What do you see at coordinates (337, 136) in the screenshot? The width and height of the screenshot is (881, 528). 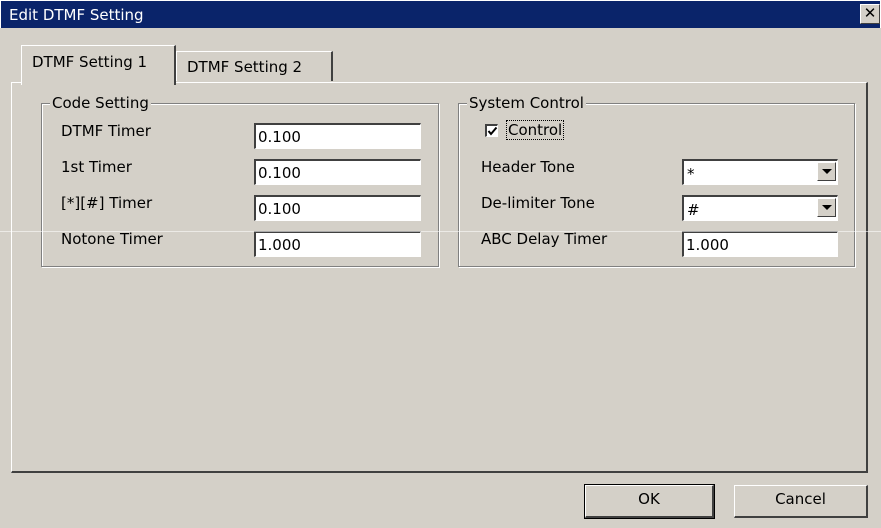 I see `dtmf-timer-input: 0.100` at bounding box center [337, 136].